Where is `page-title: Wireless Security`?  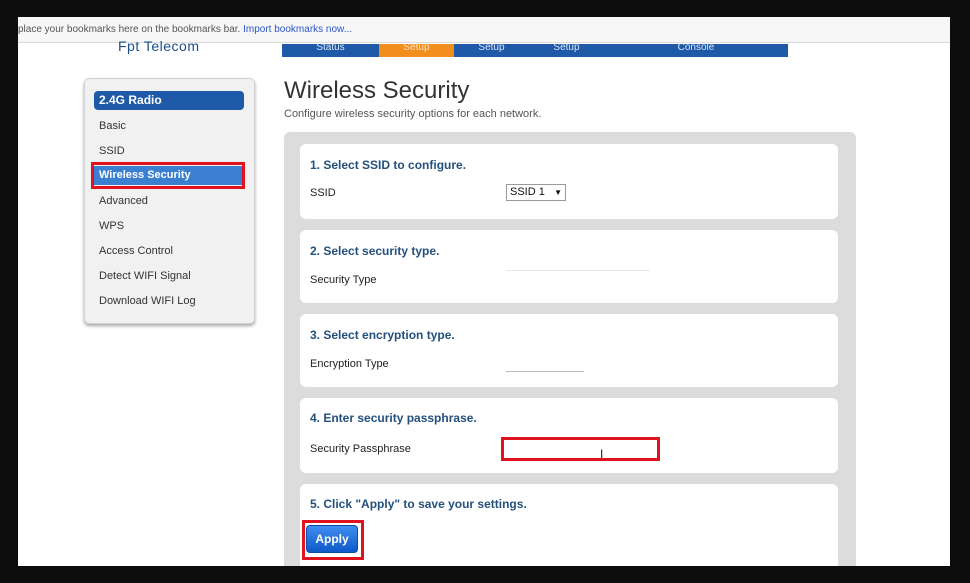 page-title: Wireless Security is located at coordinates (377, 90).